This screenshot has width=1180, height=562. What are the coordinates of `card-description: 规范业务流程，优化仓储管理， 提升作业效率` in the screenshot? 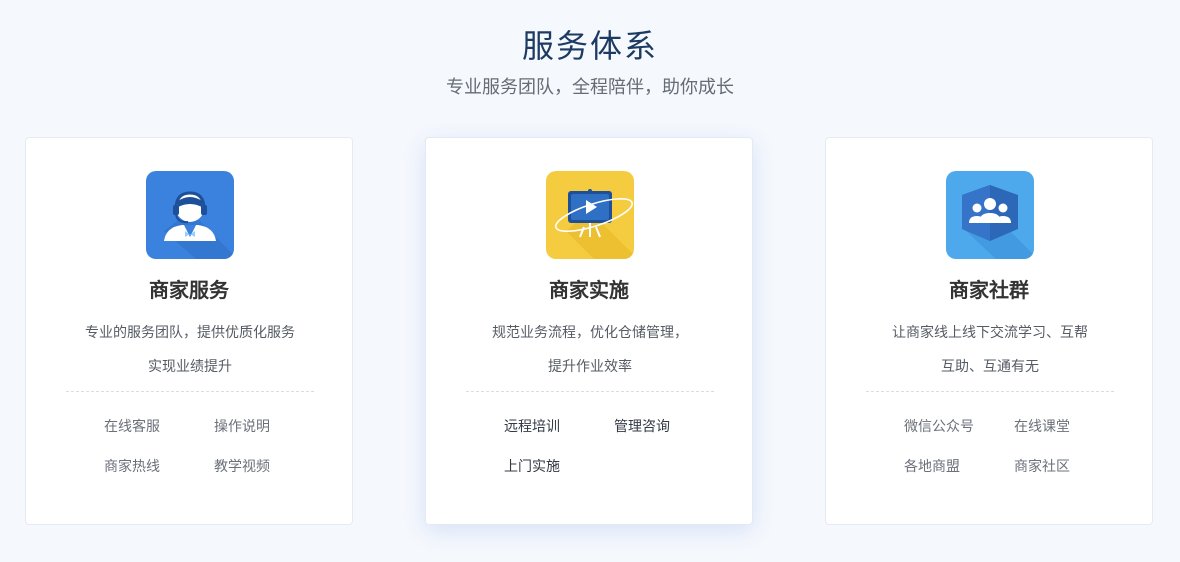 It's located at (590, 350).